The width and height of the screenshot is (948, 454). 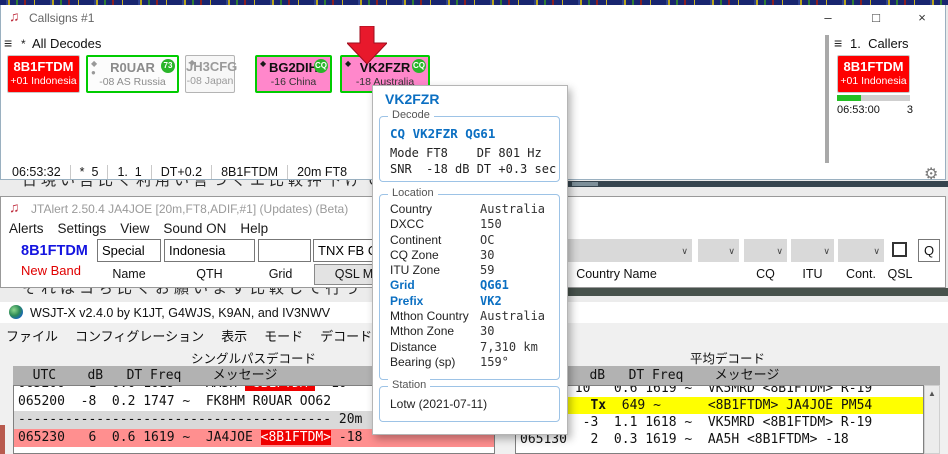 What do you see at coordinates (466, 153) in the screenshot?
I see `mode-df-line: Mode FT8 DF 801 Hz` at bounding box center [466, 153].